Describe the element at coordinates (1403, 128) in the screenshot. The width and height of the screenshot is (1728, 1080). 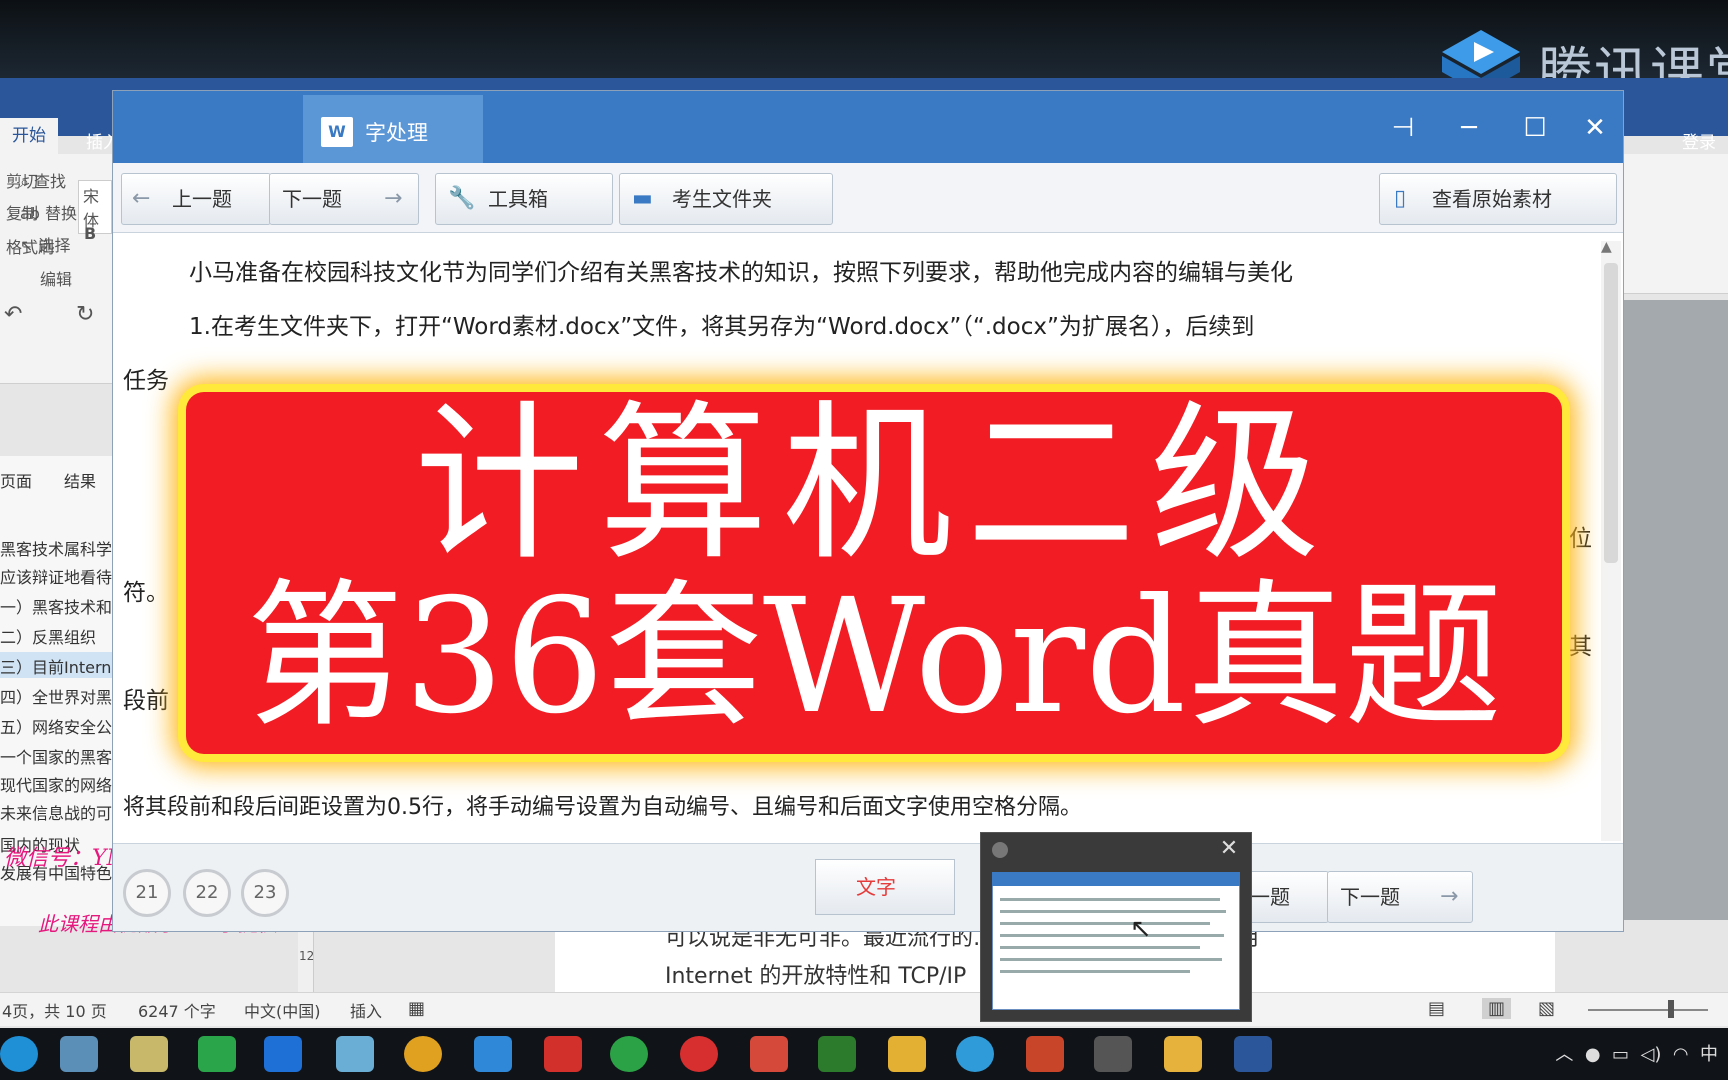
I see `pin-icon: ⊣` at that location.